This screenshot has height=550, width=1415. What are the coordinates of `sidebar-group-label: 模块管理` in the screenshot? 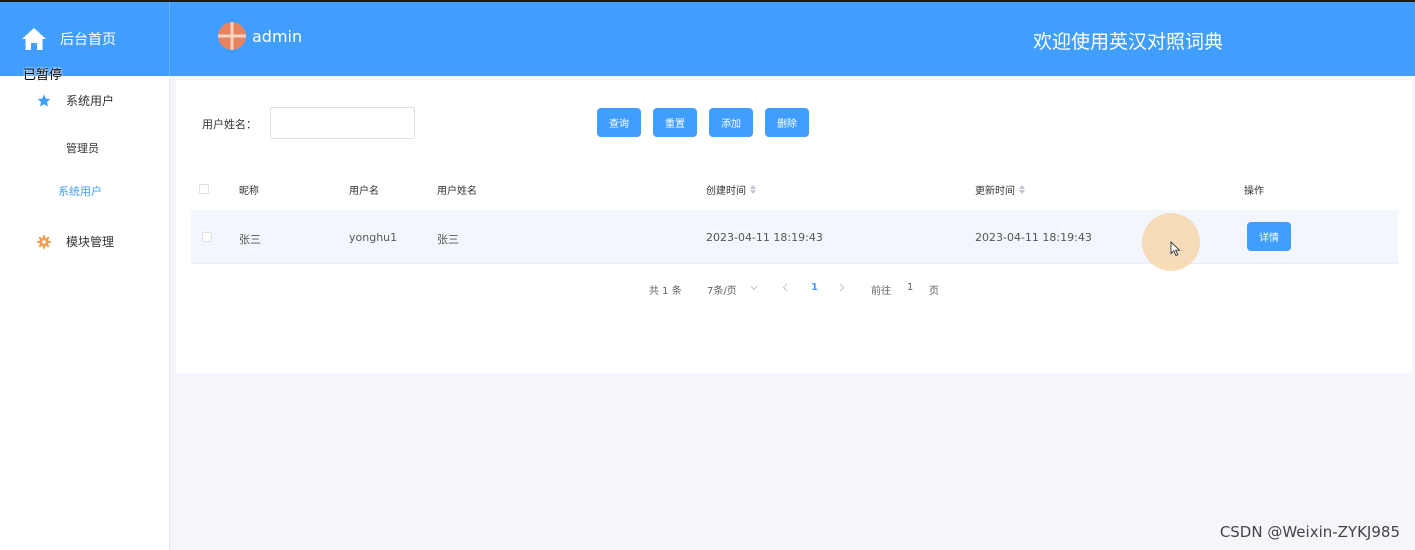 It's located at (90, 242).